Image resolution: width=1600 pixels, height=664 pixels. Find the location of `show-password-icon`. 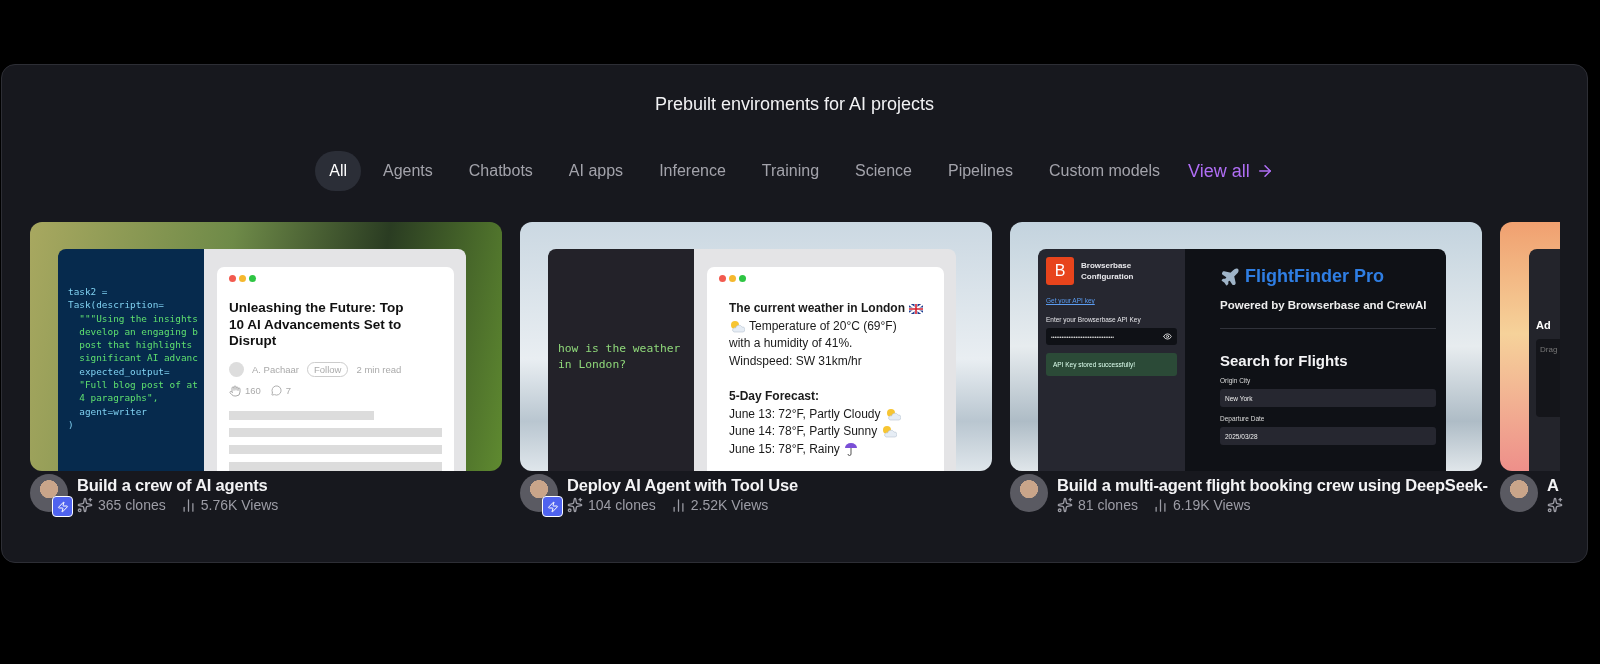

show-password-icon is located at coordinates (1167, 336).